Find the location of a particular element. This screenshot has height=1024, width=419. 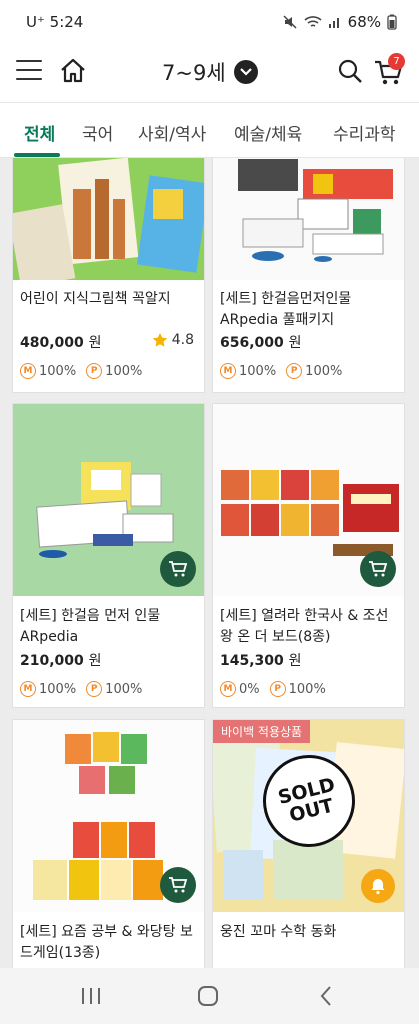

cart-count-badge: 7 is located at coordinates (396, 61).